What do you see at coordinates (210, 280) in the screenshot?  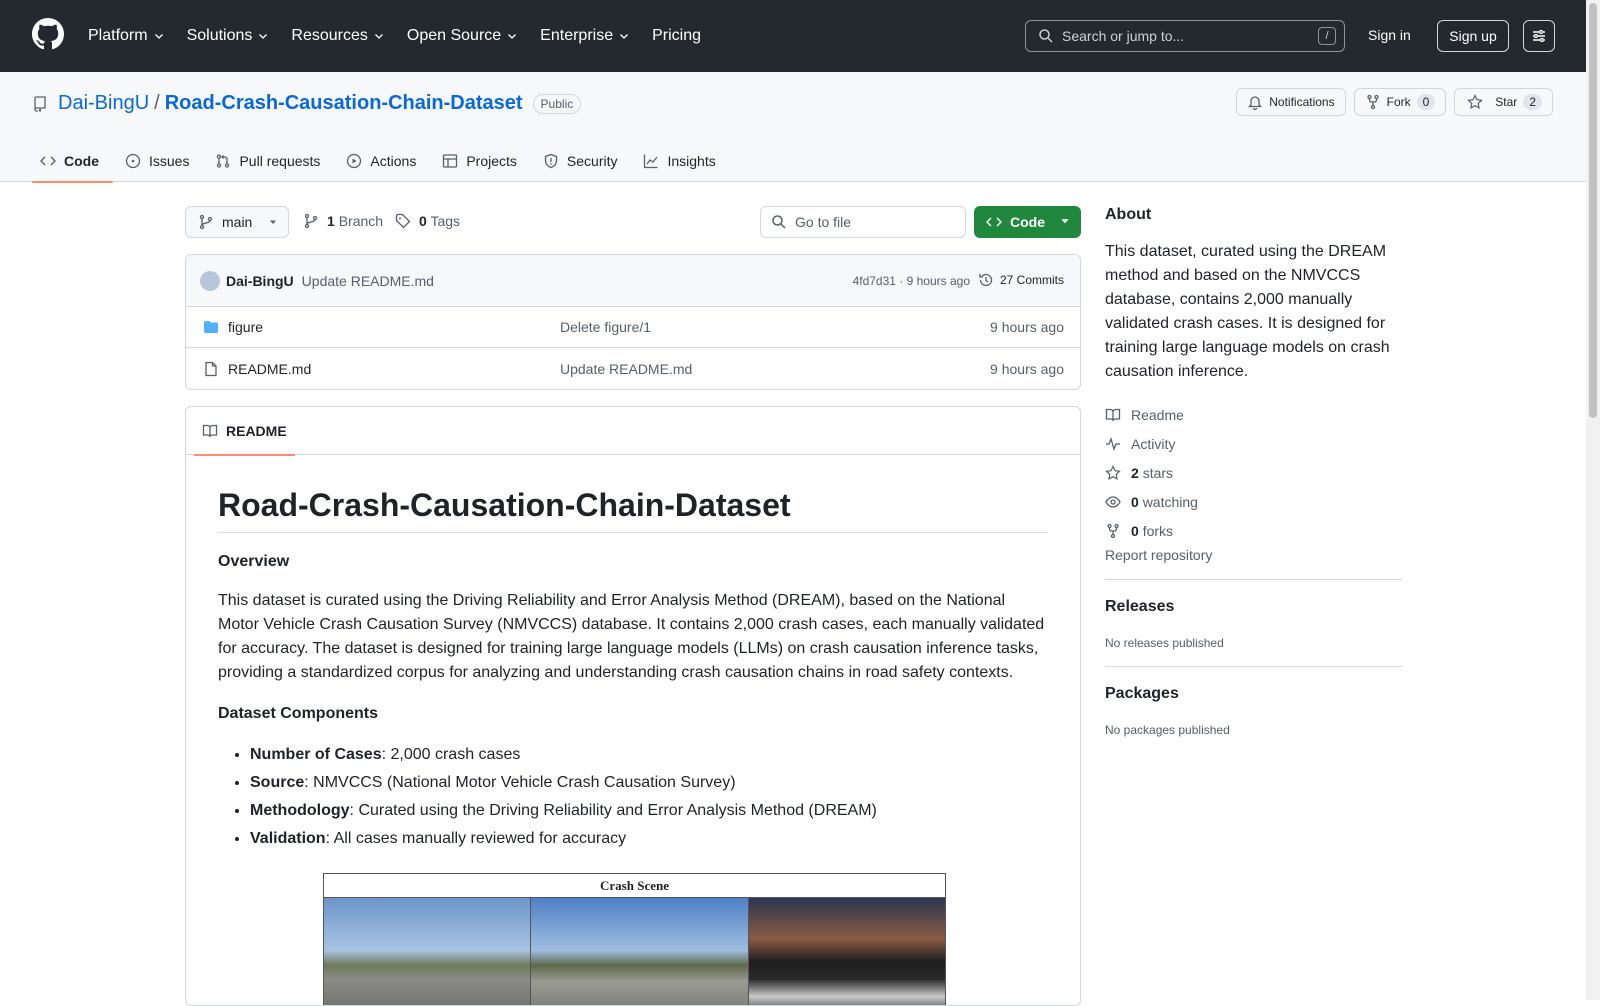 I see `avatar` at bounding box center [210, 280].